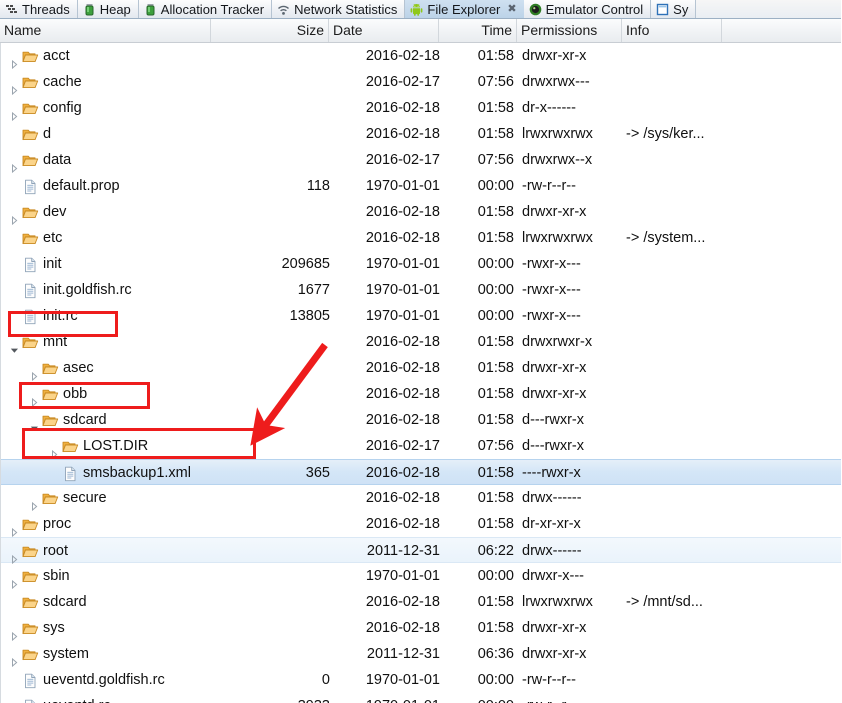 The height and width of the screenshot is (703, 842). I want to click on file-time-cell: 00:00, so click(495, 576).